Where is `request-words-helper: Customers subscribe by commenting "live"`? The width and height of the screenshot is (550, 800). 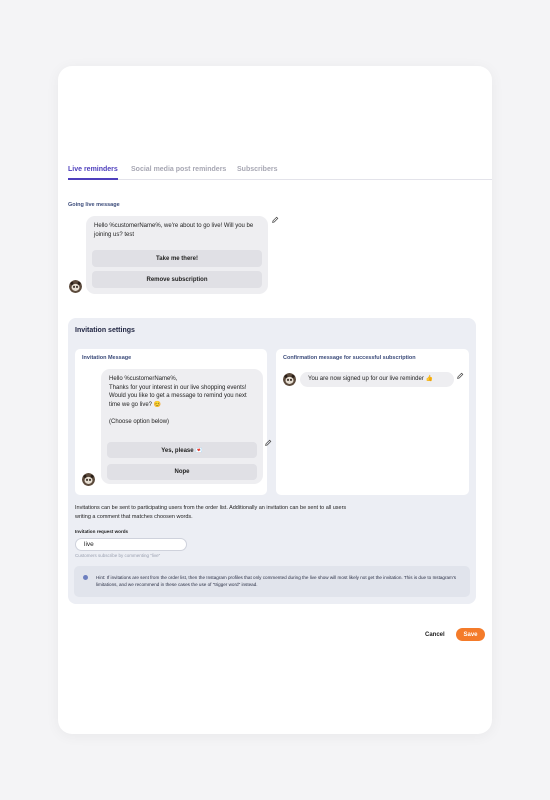 request-words-helper: Customers subscribe by commenting "live" is located at coordinates (118, 555).